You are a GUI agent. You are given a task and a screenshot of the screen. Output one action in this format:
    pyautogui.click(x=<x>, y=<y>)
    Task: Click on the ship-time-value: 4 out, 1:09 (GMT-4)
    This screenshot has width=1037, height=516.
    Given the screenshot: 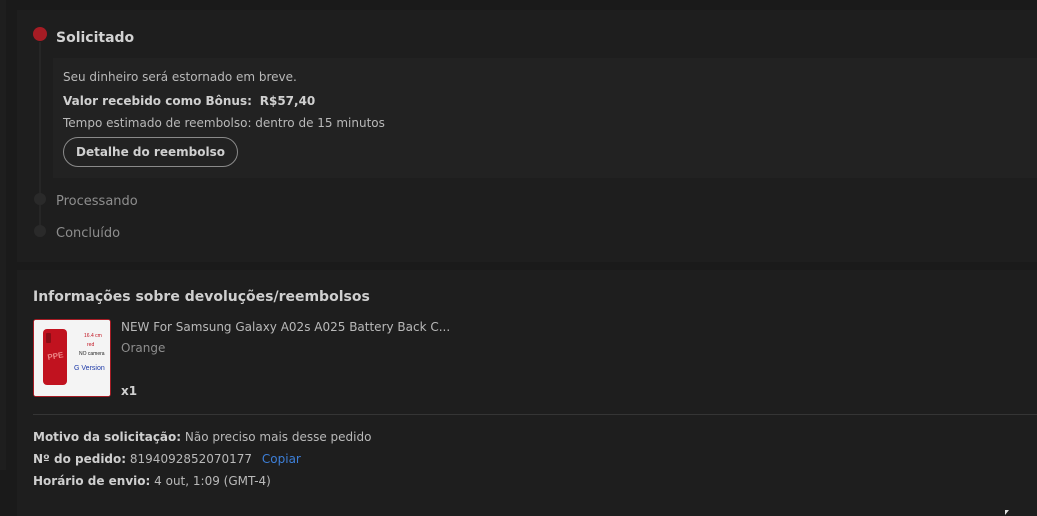 What is the action you would take?
    pyautogui.click(x=212, y=481)
    